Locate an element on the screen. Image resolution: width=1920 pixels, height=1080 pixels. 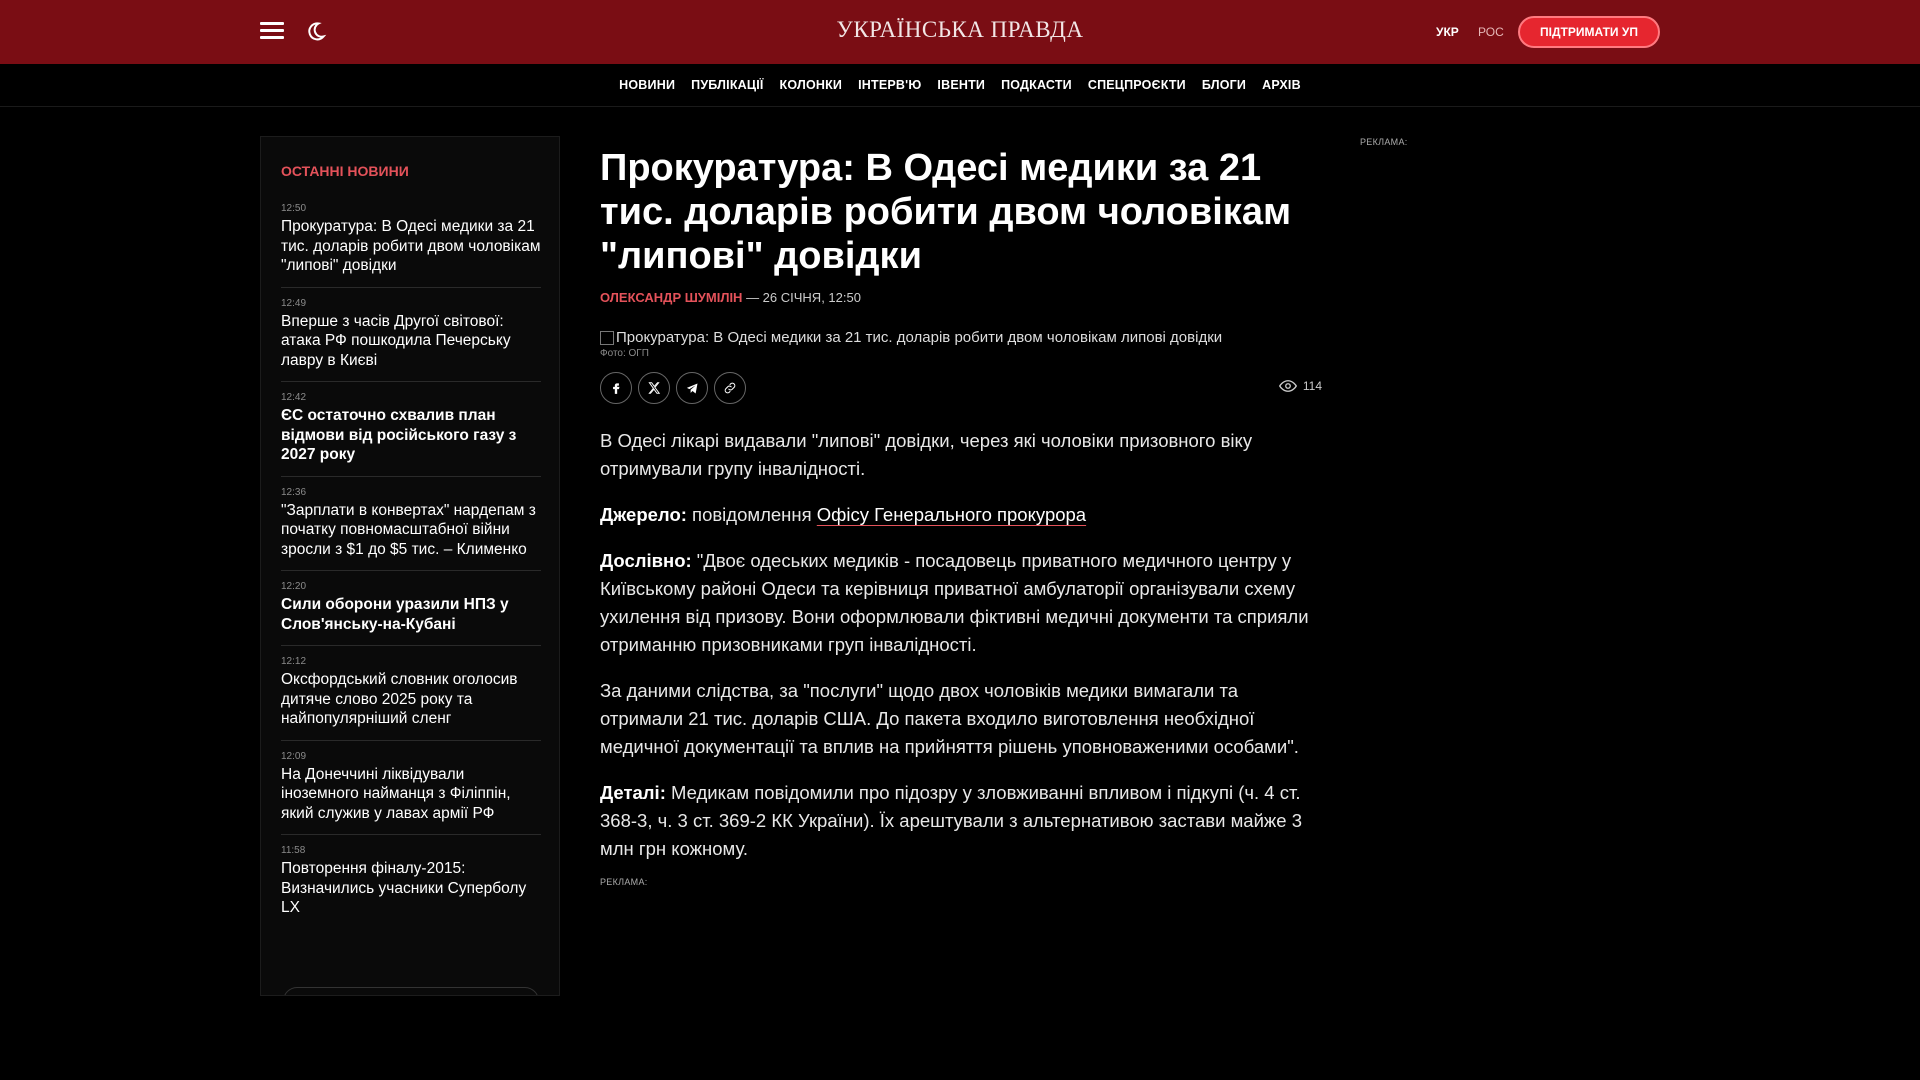
link-icon is located at coordinates (730, 388).